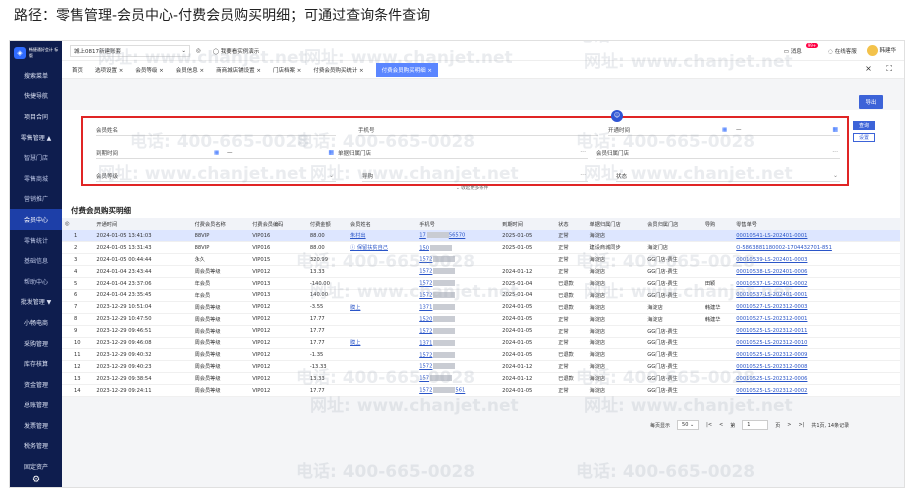 Image resolution: width=920 pixels, height=493 pixels. I want to click on first-page-button: |<, so click(709, 425).